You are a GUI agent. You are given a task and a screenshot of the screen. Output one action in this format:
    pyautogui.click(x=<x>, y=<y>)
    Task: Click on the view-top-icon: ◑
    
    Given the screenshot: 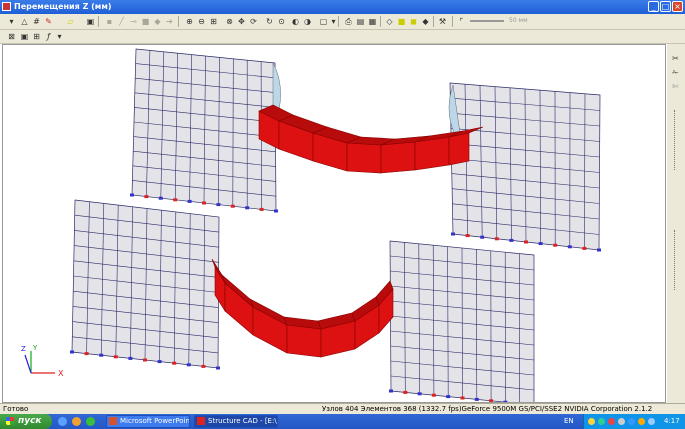 What is the action you would take?
    pyautogui.click(x=307, y=21)
    